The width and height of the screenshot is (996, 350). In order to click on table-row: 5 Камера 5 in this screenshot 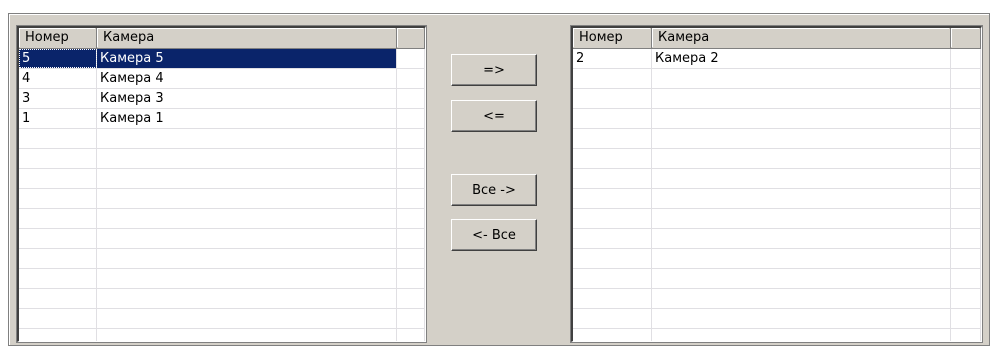, I will do `click(222, 59)`.